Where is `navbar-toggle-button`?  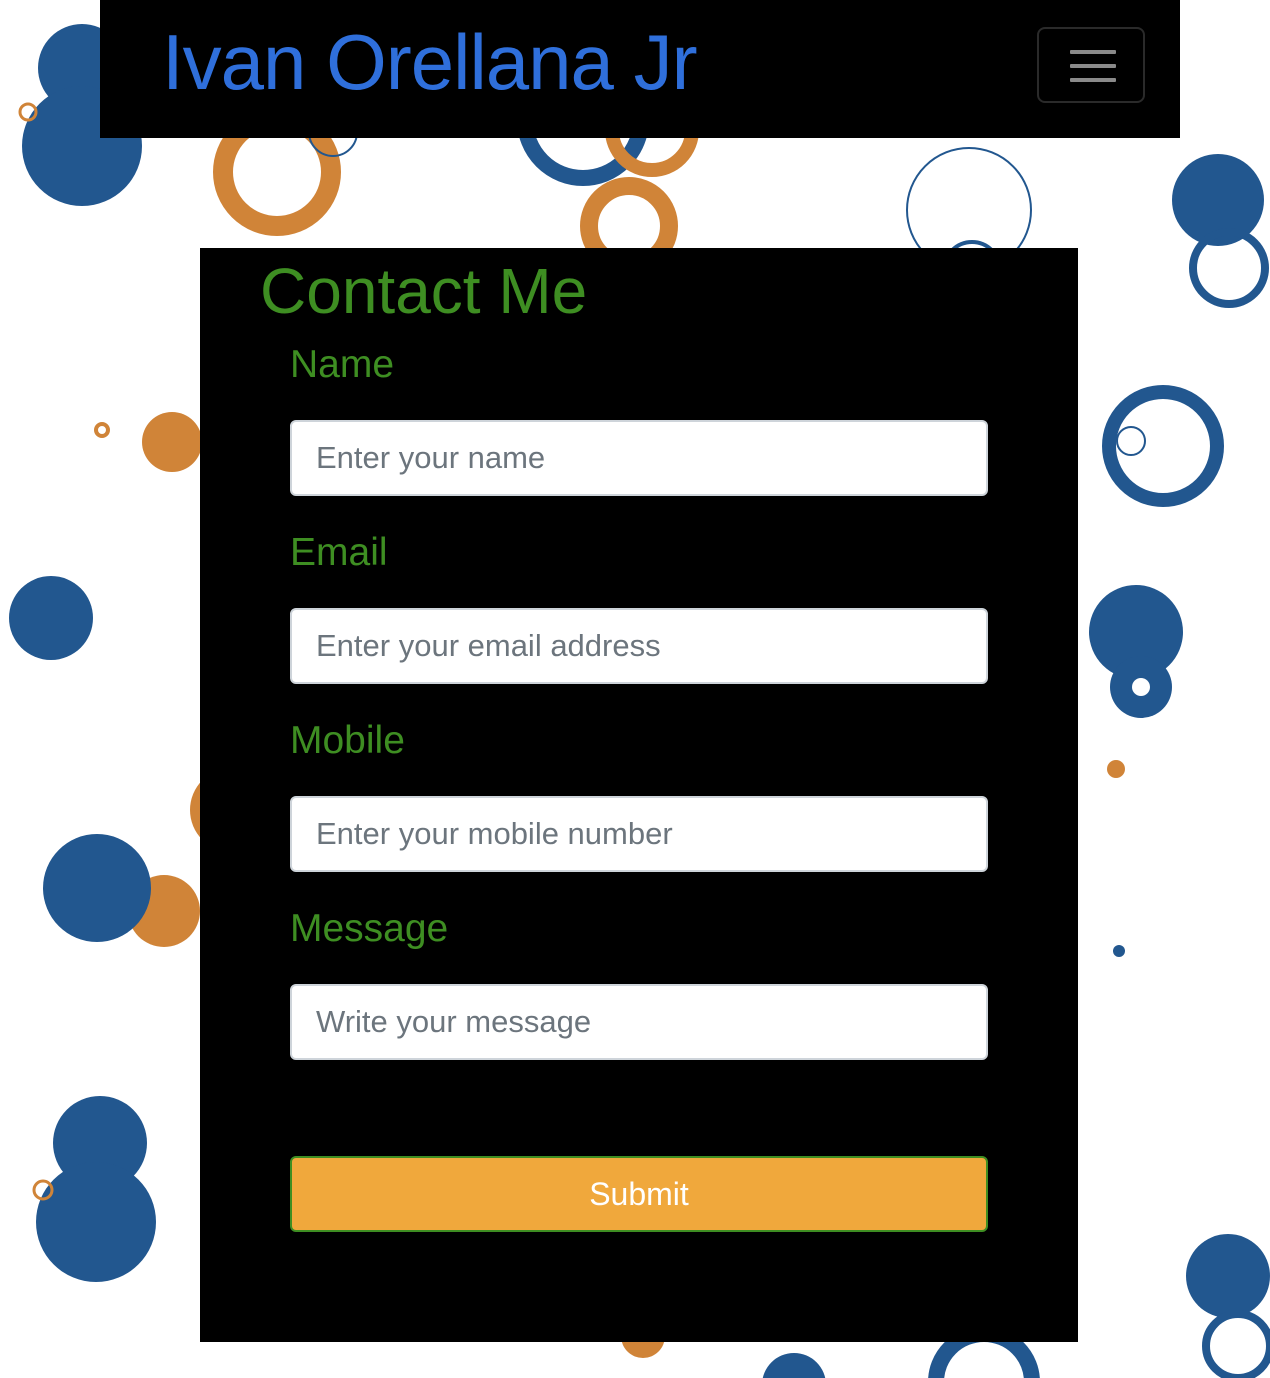 navbar-toggle-button is located at coordinates (1091, 65).